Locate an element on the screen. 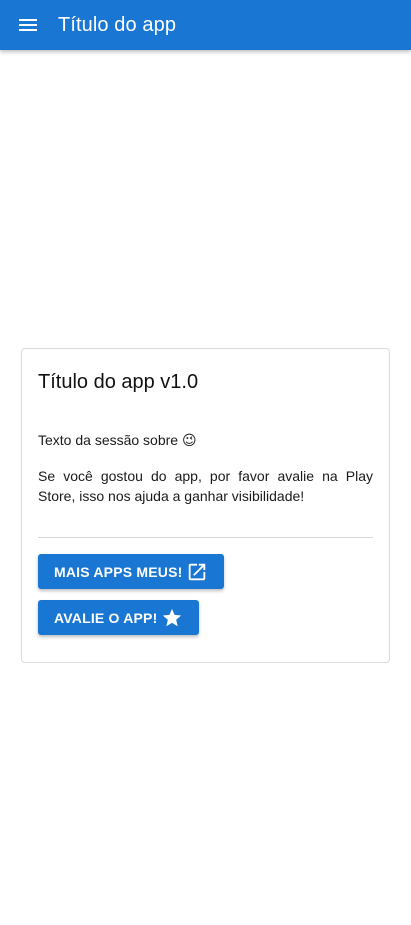 Image resolution: width=411 pixels, height=925 pixels. menu-button is located at coordinates (28, 25).